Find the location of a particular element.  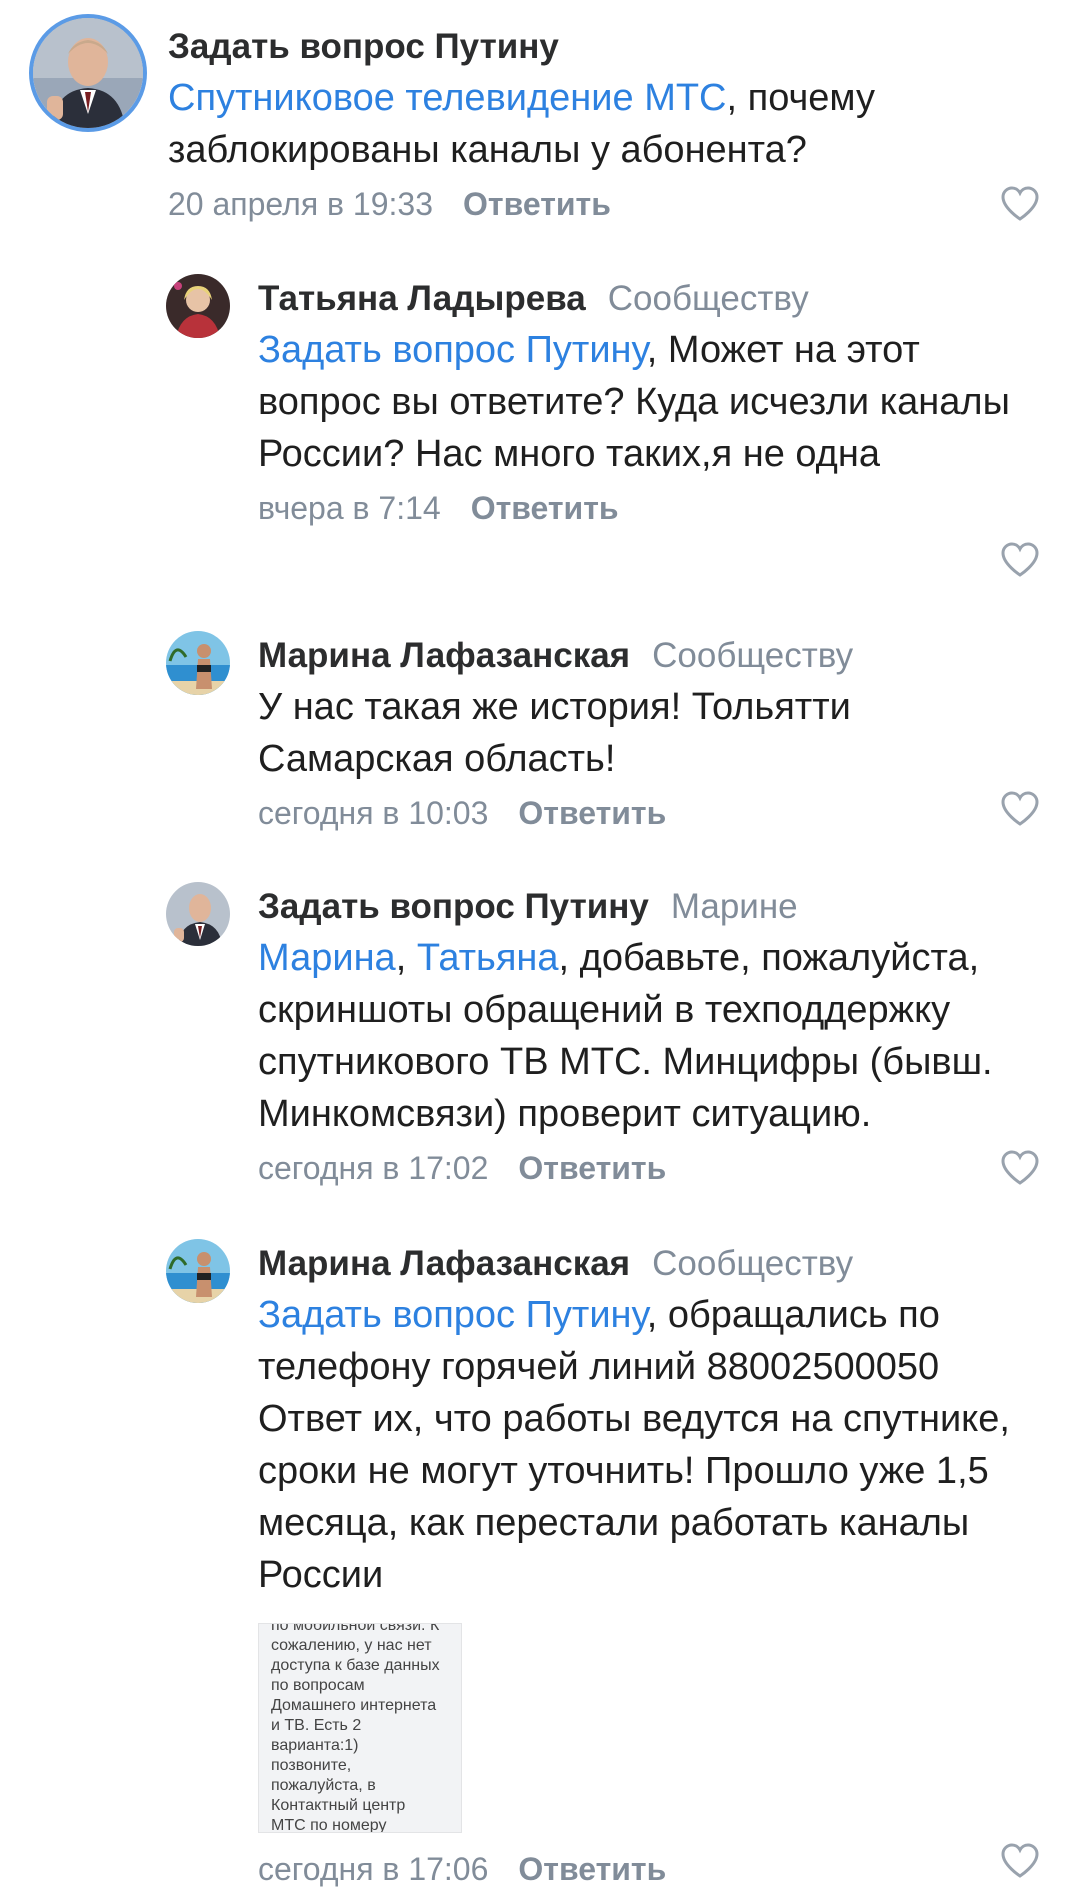

comment-meta: сегодня в 17:06 Ответить is located at coordinates (649, 1869).